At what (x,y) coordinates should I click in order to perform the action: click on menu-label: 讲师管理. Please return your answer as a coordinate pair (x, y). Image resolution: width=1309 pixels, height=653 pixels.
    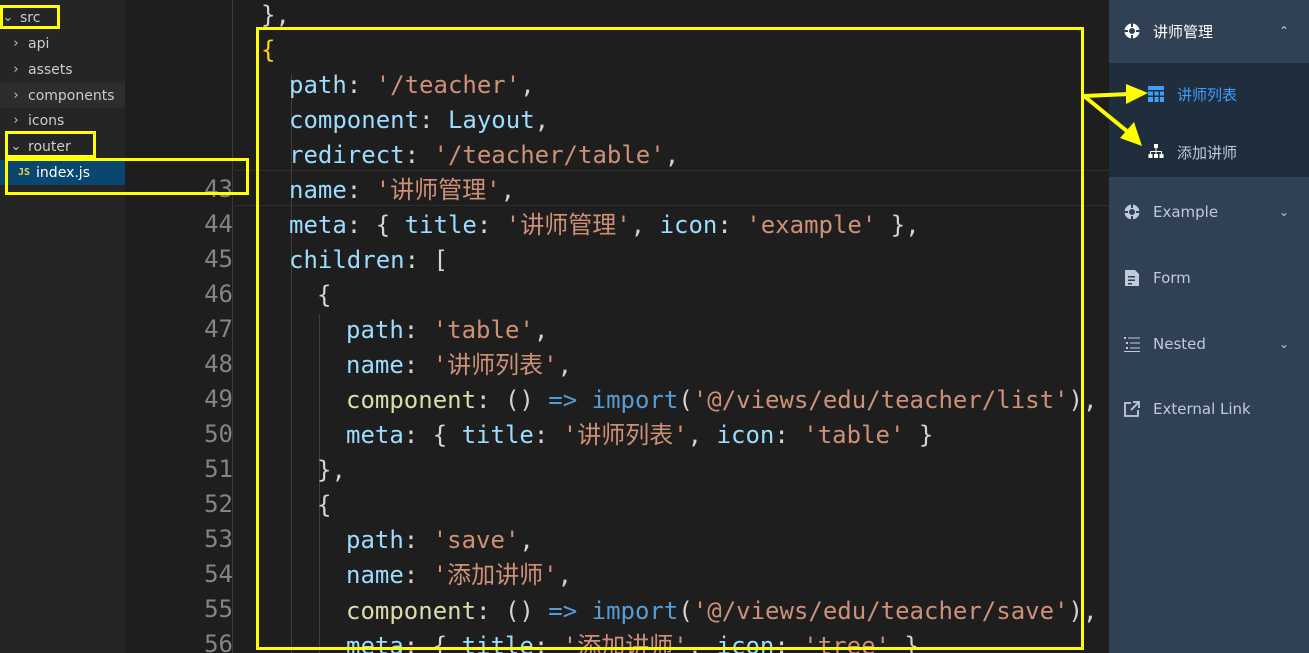
    Looking at the image, I should click on (1183, 31).